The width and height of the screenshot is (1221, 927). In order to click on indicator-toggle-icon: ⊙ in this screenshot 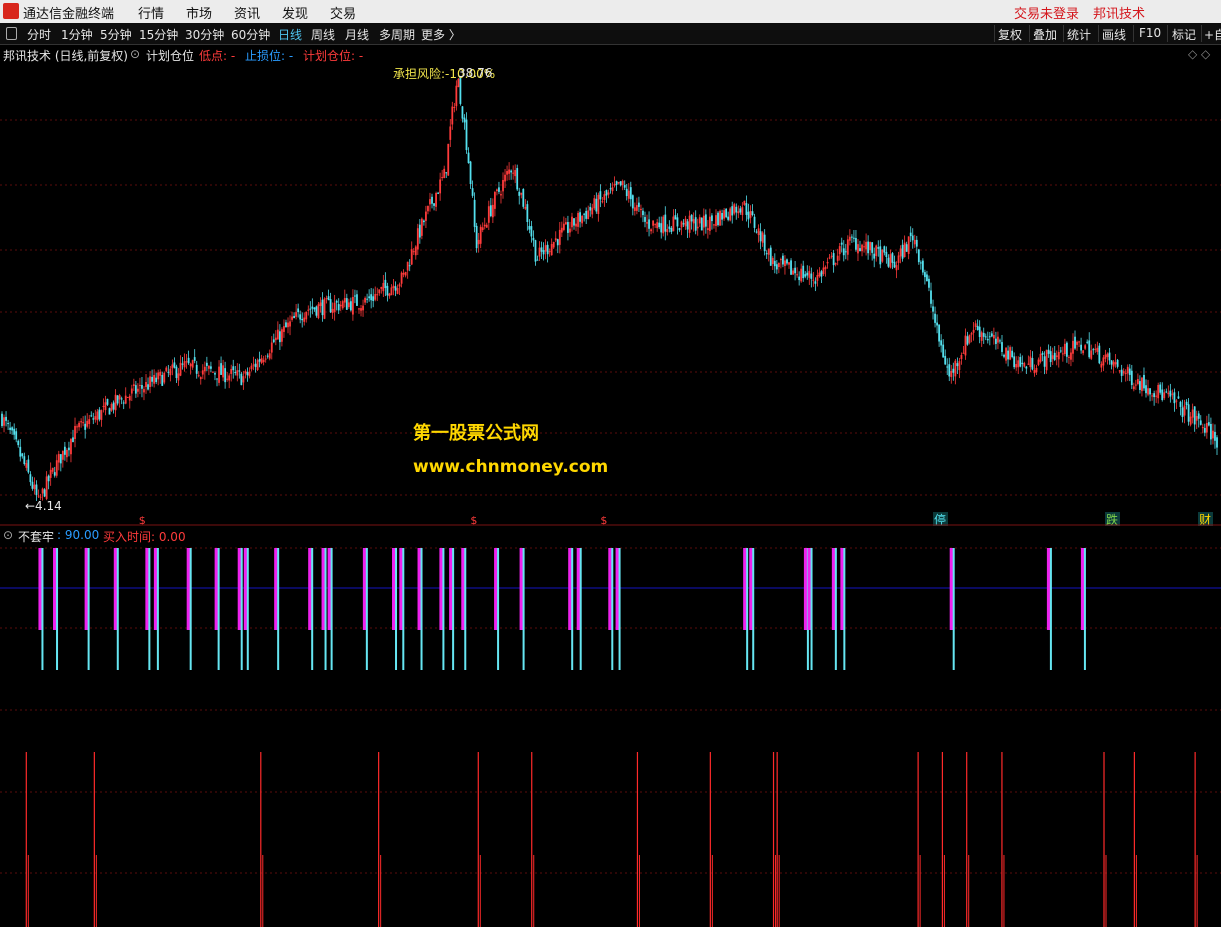, I will do `click(8, 535)`.